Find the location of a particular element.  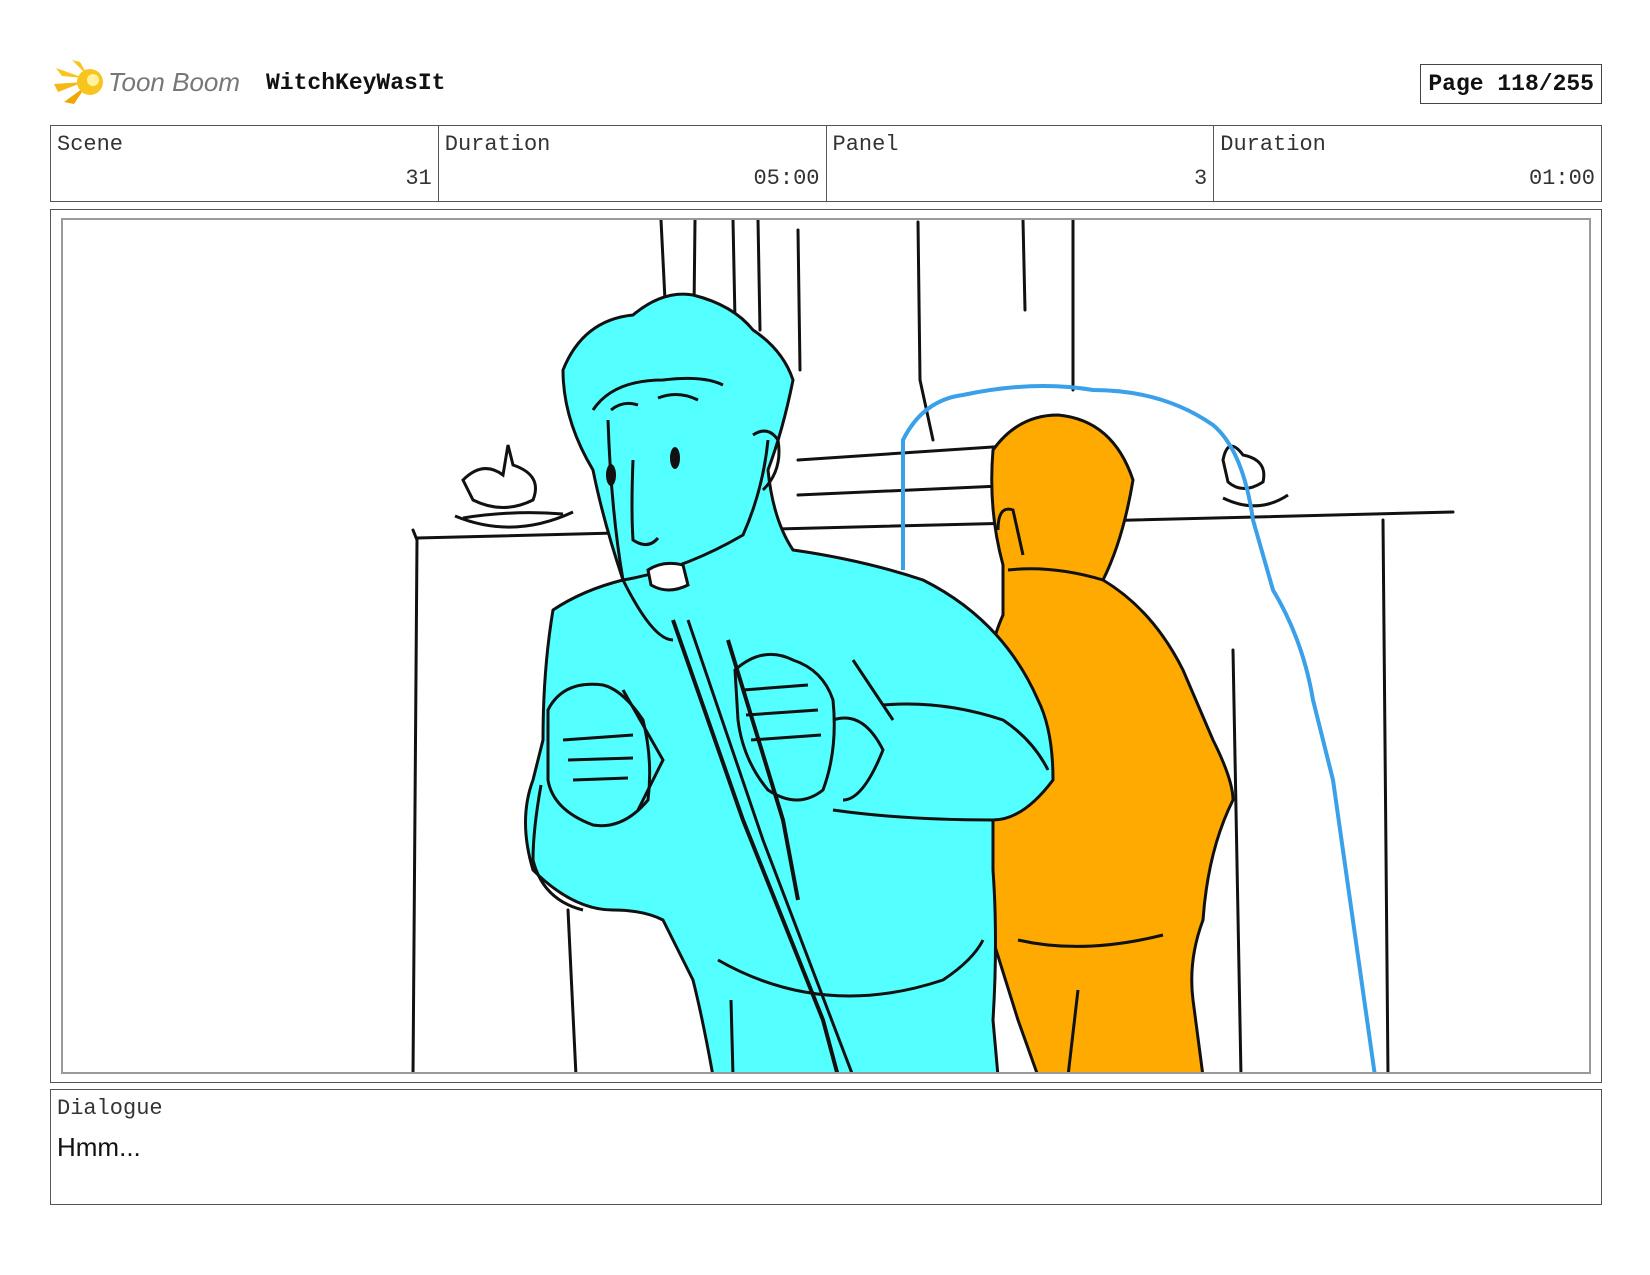

toon-boom-logo: Toon Boom is located at coordinates (154, 83).